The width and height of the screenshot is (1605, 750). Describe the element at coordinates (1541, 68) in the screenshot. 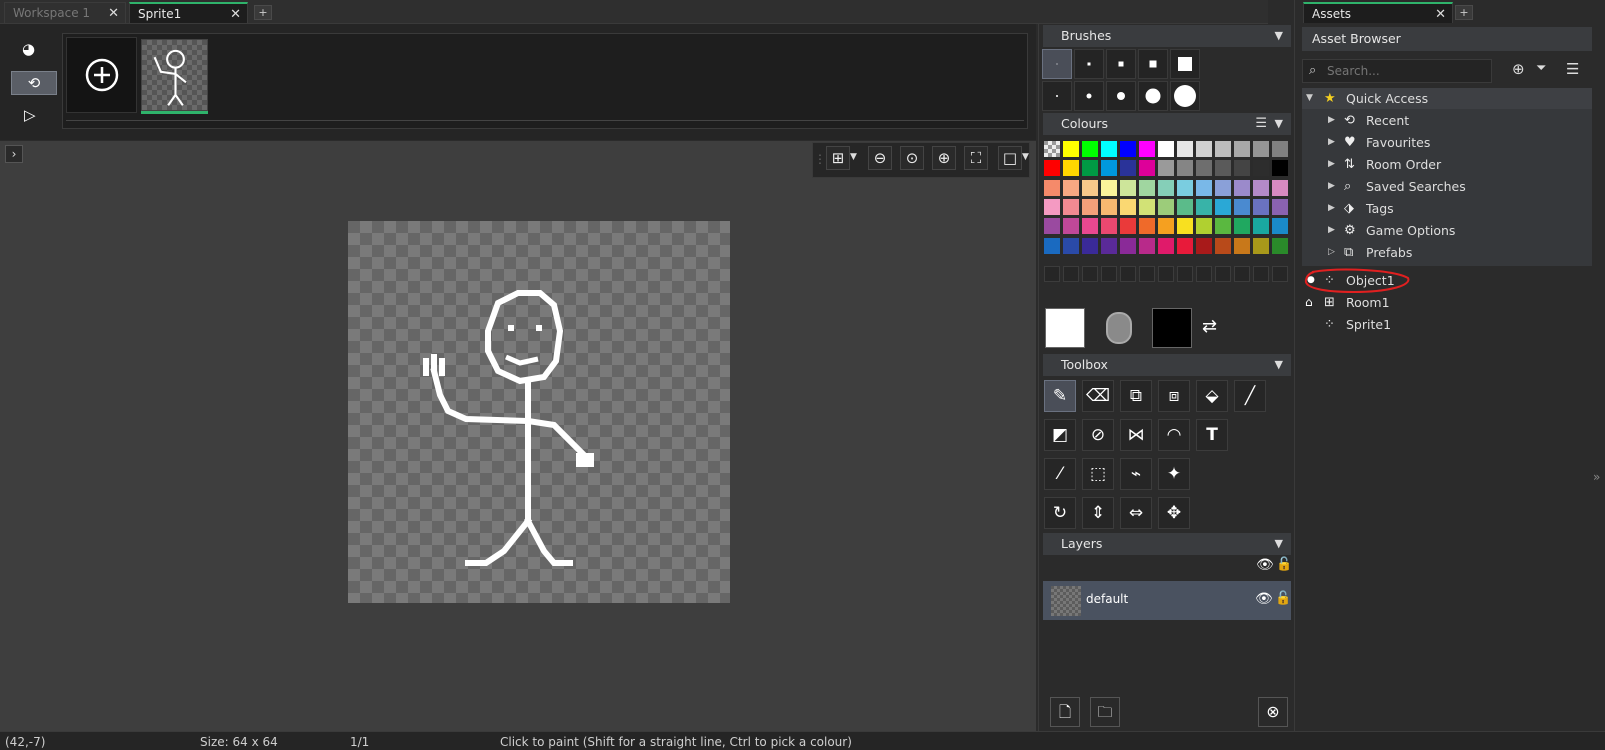

I see `filter-icon: ⏷` at that location.